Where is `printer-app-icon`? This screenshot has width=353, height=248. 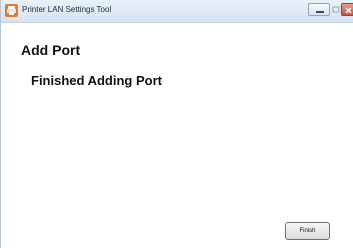 printer-app-icon is located at coordinates (11, 10).